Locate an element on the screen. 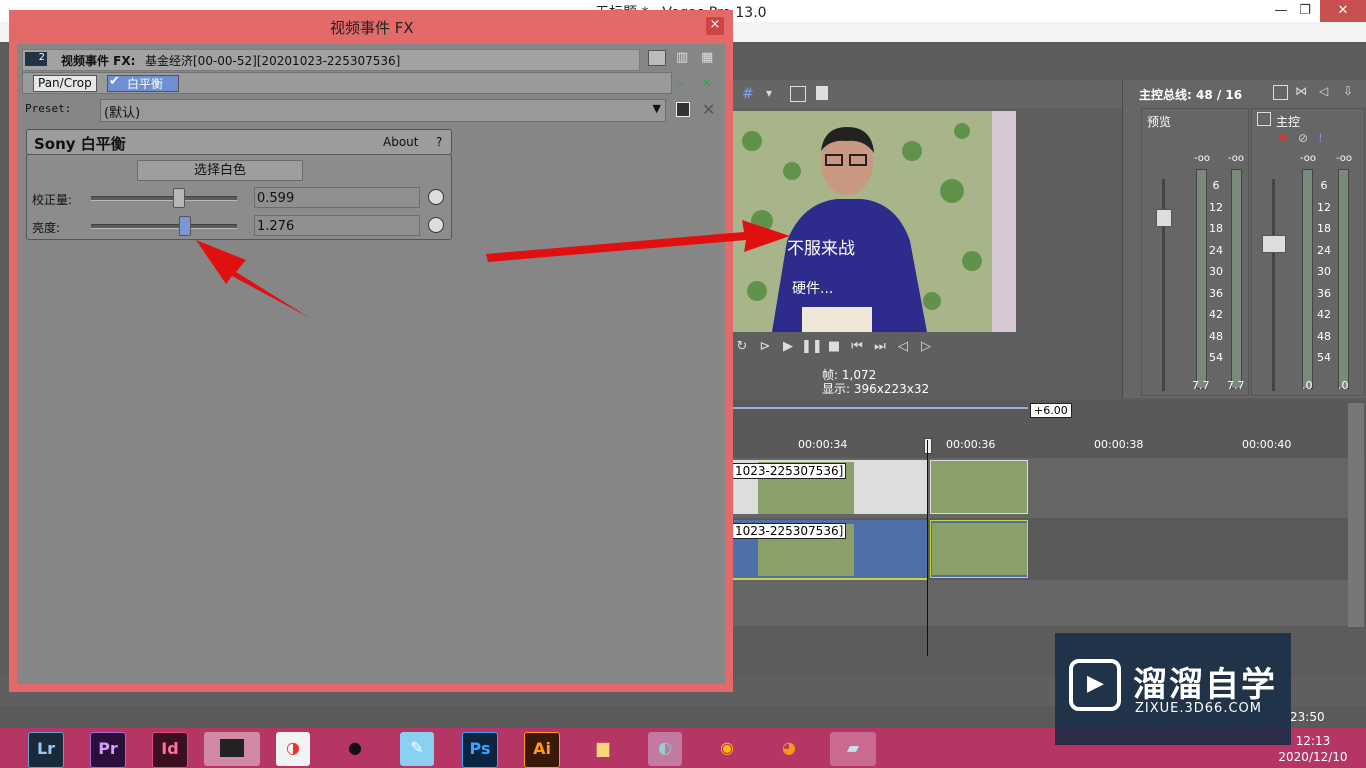  illustrator-icon: Ai is located at coordinates (542, 750).